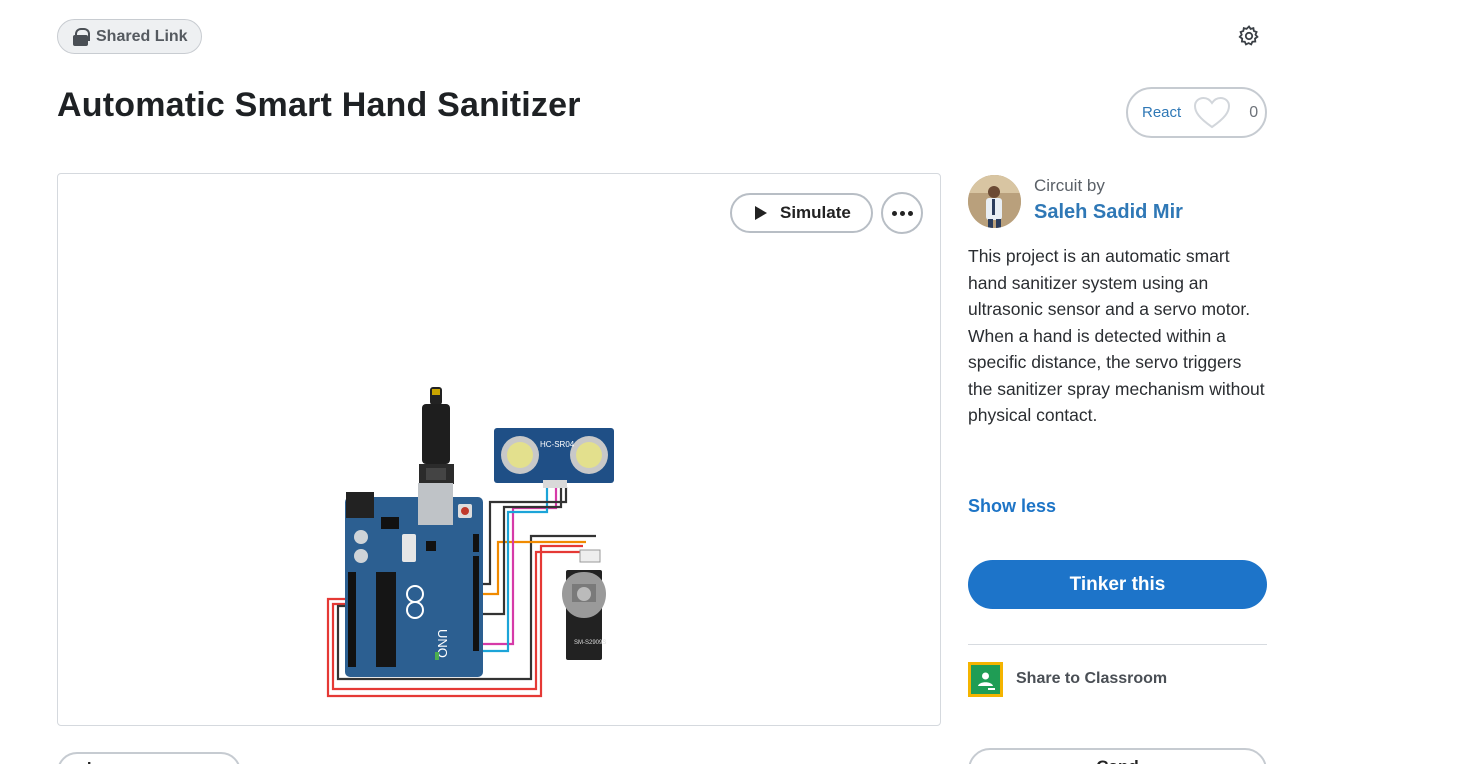 This screenshot has height=764, width=1462. Describe the element at coordinates (1212, 112) in the screenshot. I see `heart-icon` at that location.